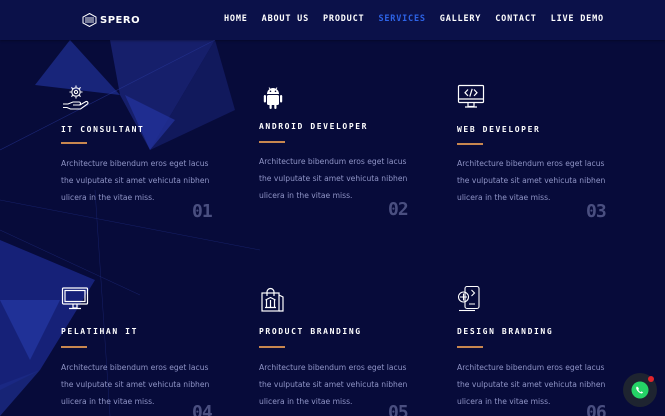 This screenshot has width=665, height=416. Describe the element at coordinates (202, 409) in the screenshot. I see `service-number: 04` at that location.